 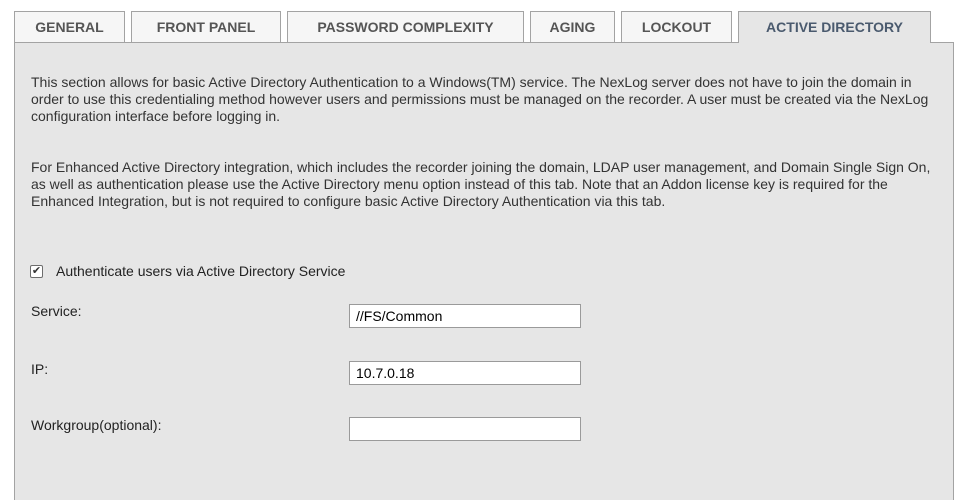 What do you see at coordinates (405, 26) in the screenshot?
I see `tab-password-complexity: PASSWORD COMPLEXITY` at bounding box center [405, 26].